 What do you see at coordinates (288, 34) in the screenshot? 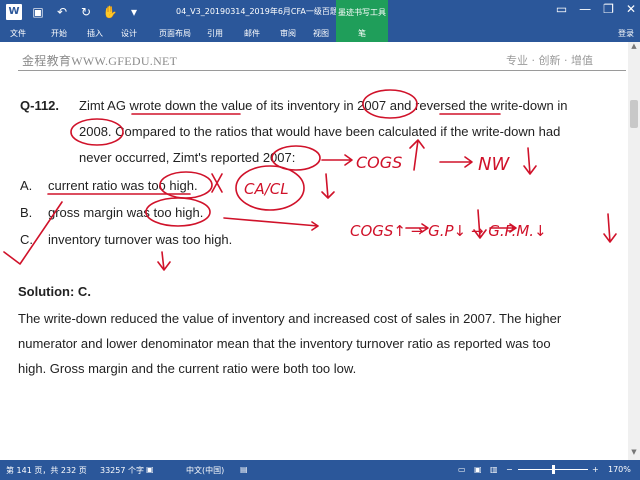
I see `tab-review: 审阅` at bounding box center [288, 34].